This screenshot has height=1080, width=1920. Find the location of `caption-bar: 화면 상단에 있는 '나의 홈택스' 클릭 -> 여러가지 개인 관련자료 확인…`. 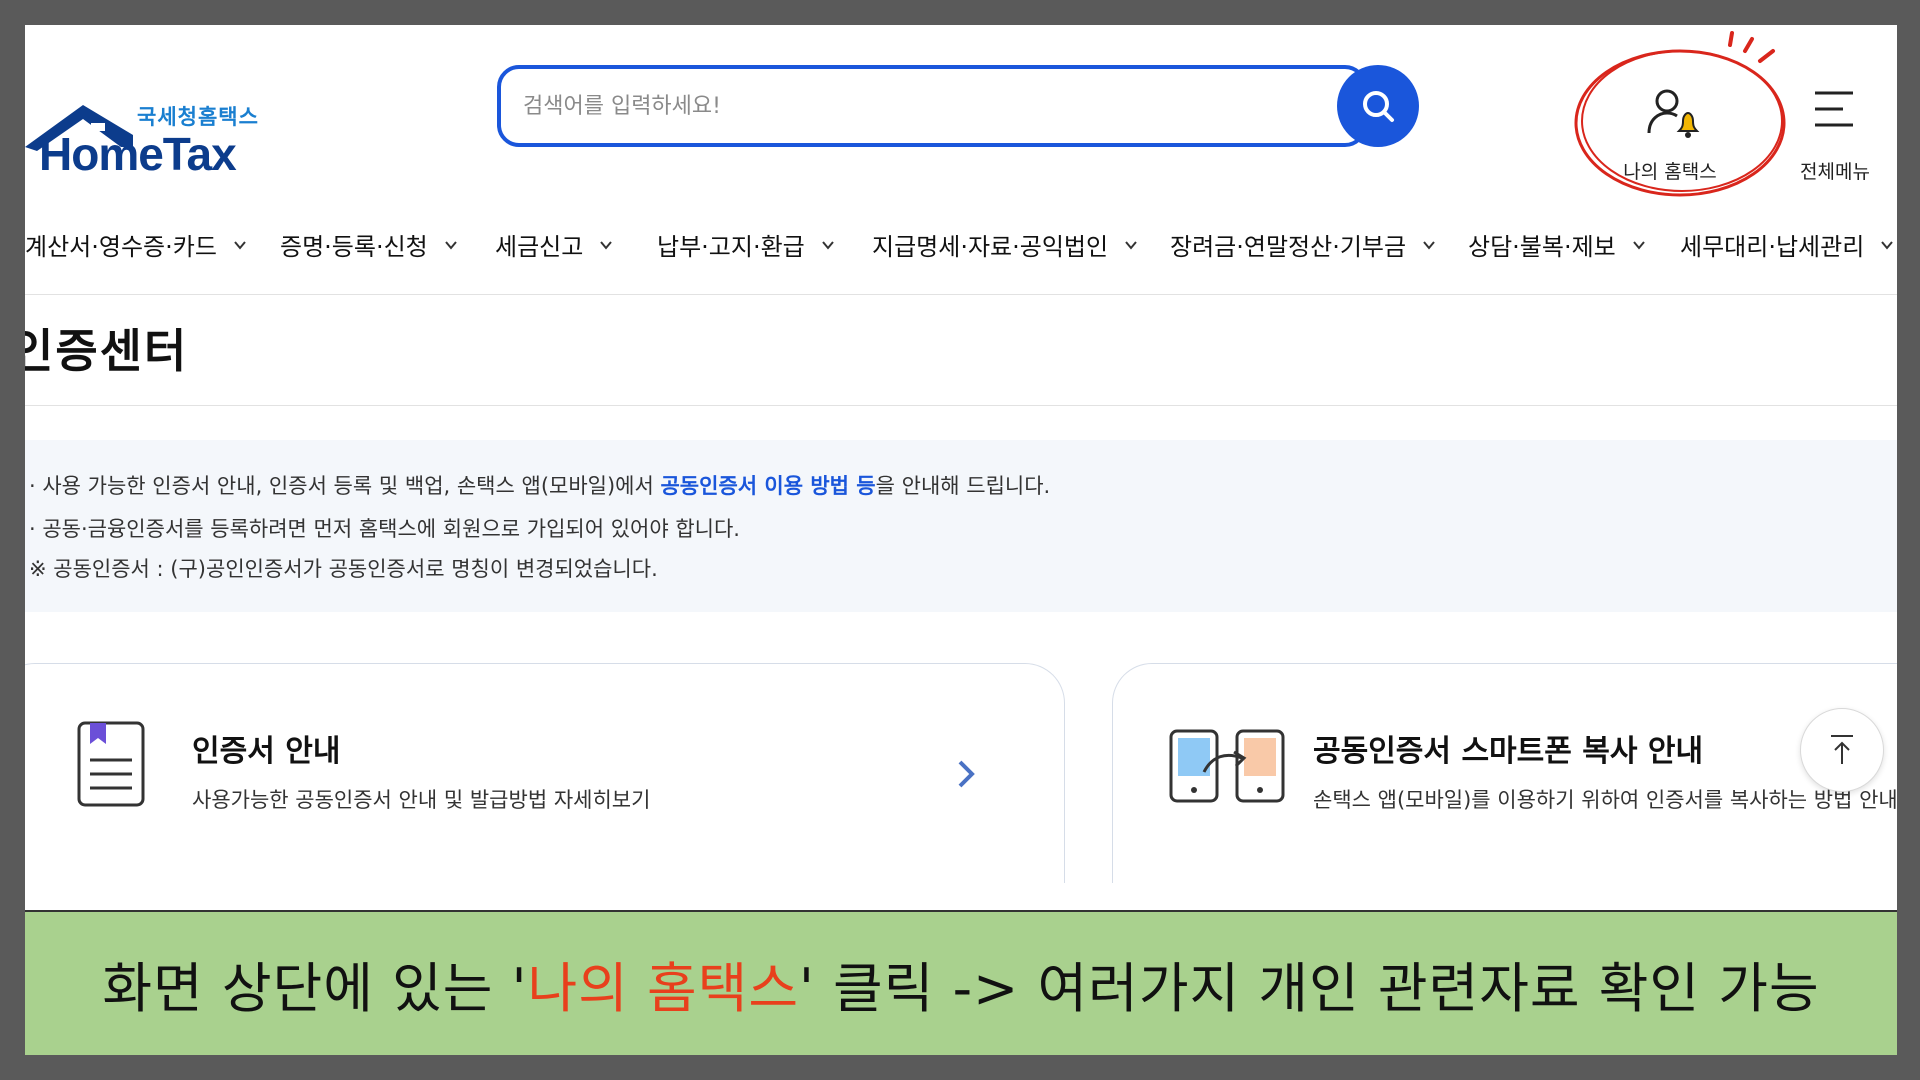

caption-bar: 화면 상단에 있는 '나의 홈택스' 클릭 -> 여러가지 개인 관련자료 확인… is located at coordinates (961, 982).